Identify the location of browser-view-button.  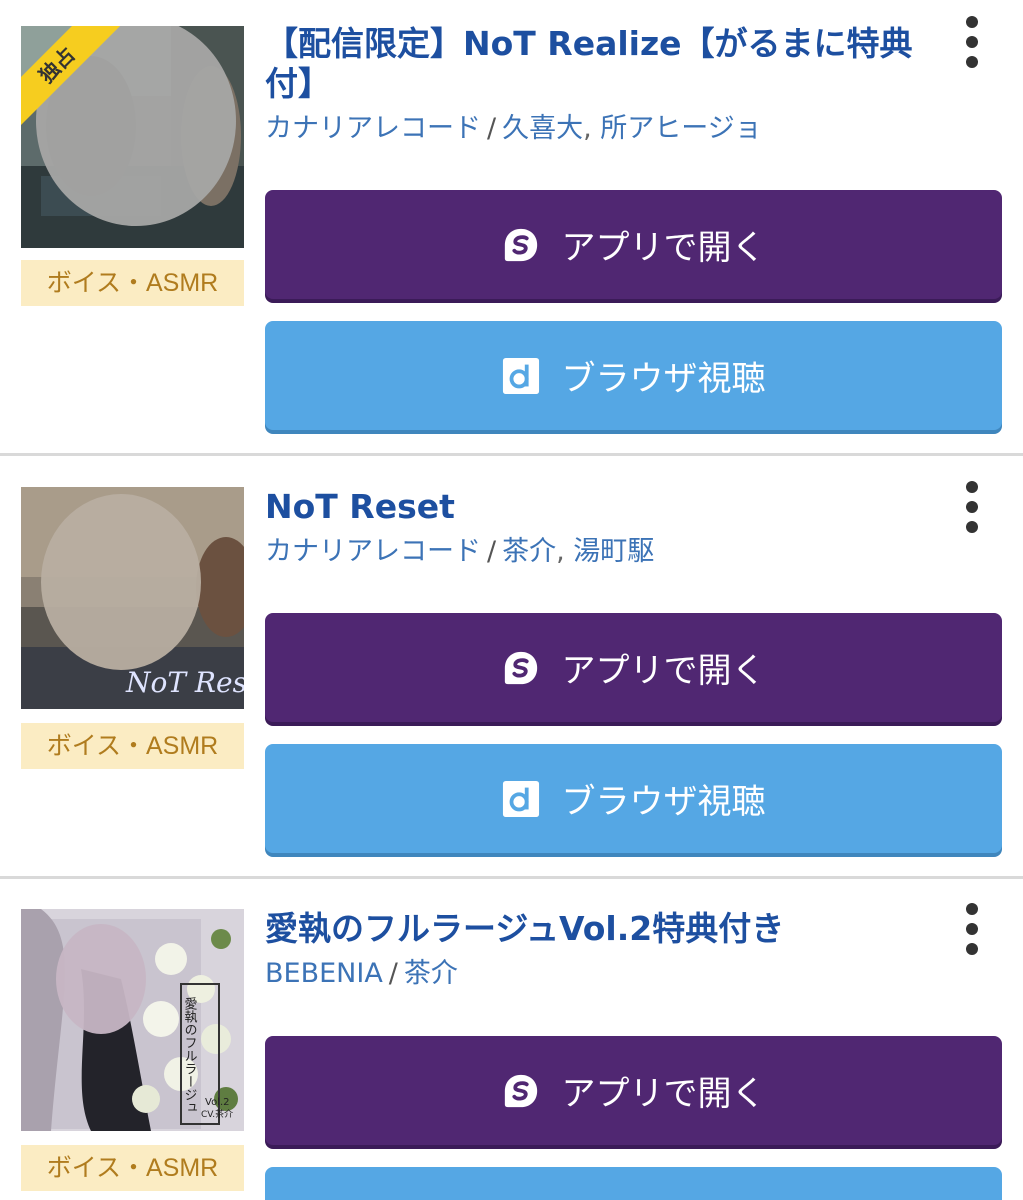
(633, 1183).